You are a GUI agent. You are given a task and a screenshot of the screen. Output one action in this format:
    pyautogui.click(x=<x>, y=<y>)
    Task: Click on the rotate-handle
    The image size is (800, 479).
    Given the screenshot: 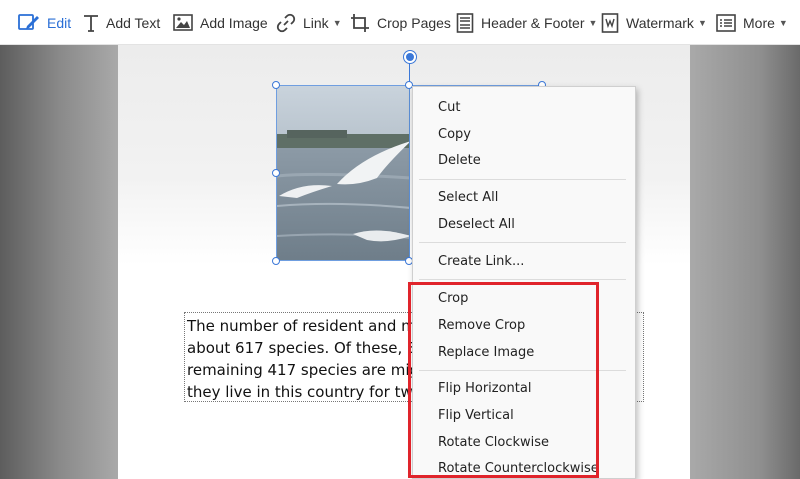 What is the action you would take?
    pyautogui.click(x=410, y=57)
    